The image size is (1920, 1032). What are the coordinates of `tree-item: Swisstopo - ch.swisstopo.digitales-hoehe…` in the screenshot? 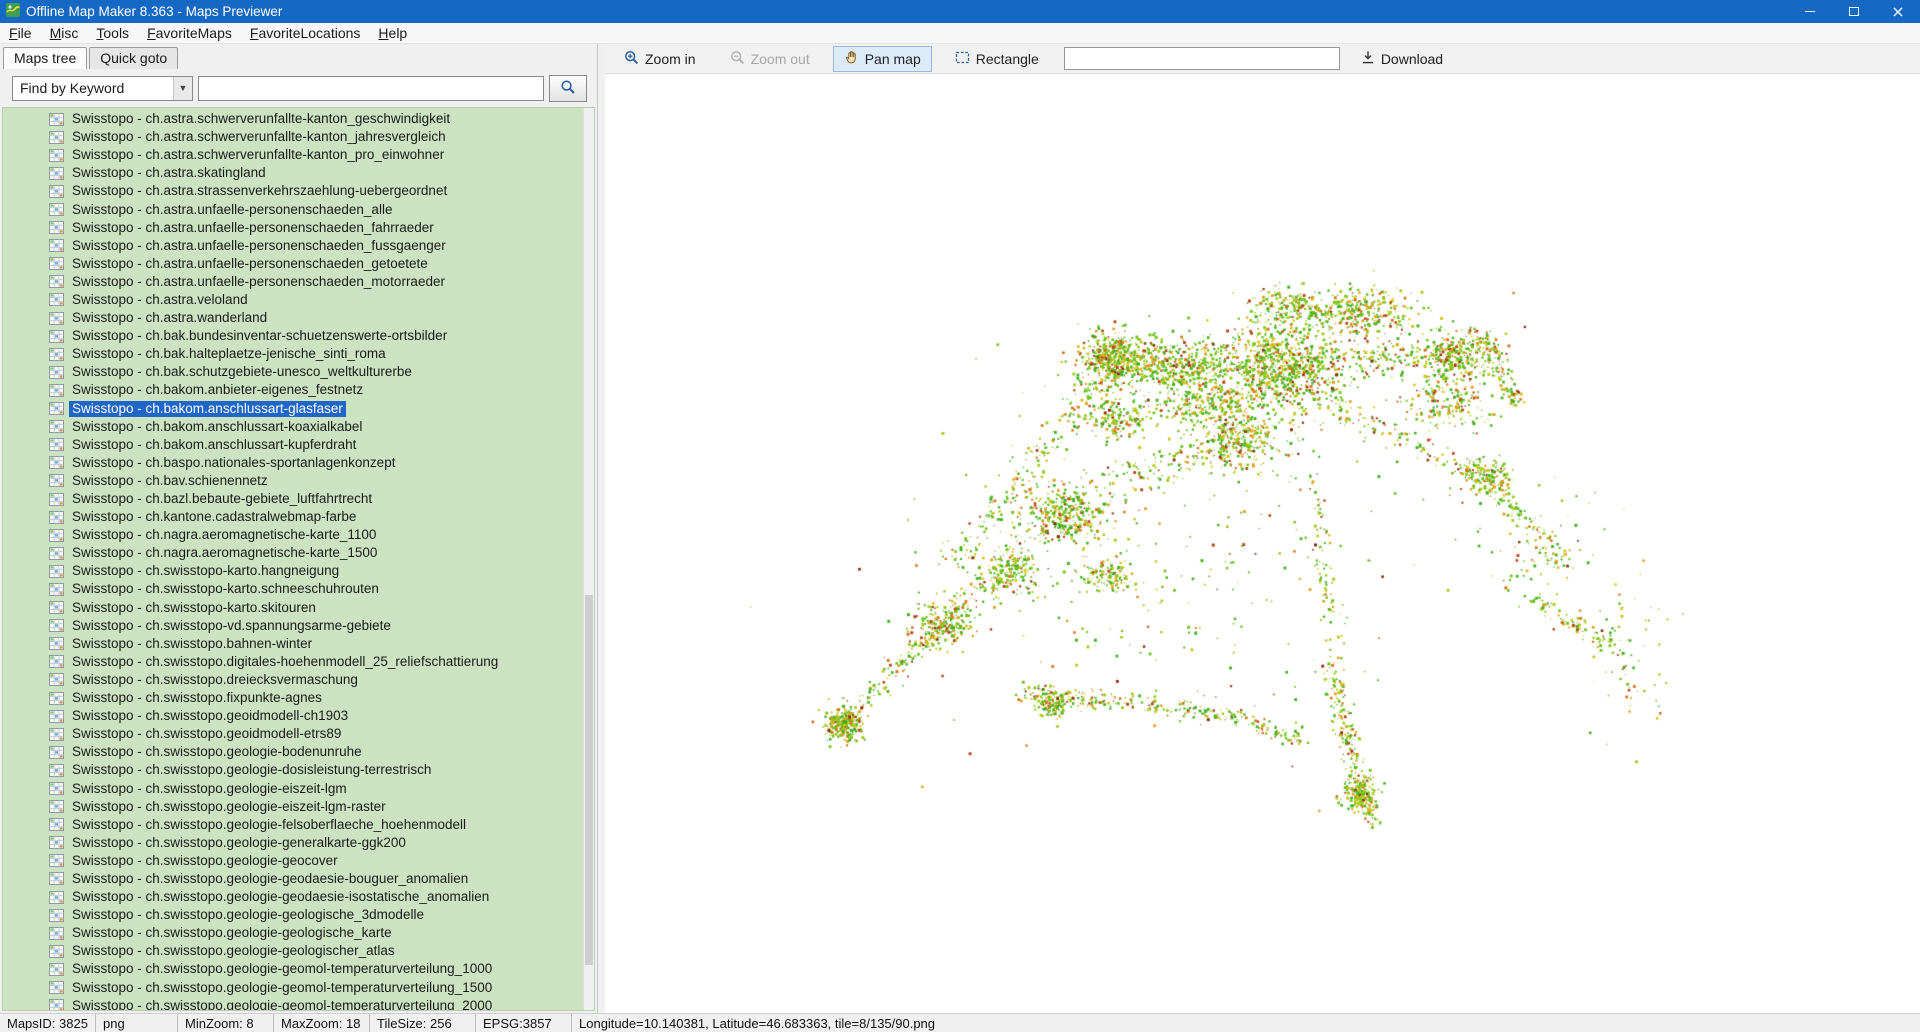 It's located at (293, 662).